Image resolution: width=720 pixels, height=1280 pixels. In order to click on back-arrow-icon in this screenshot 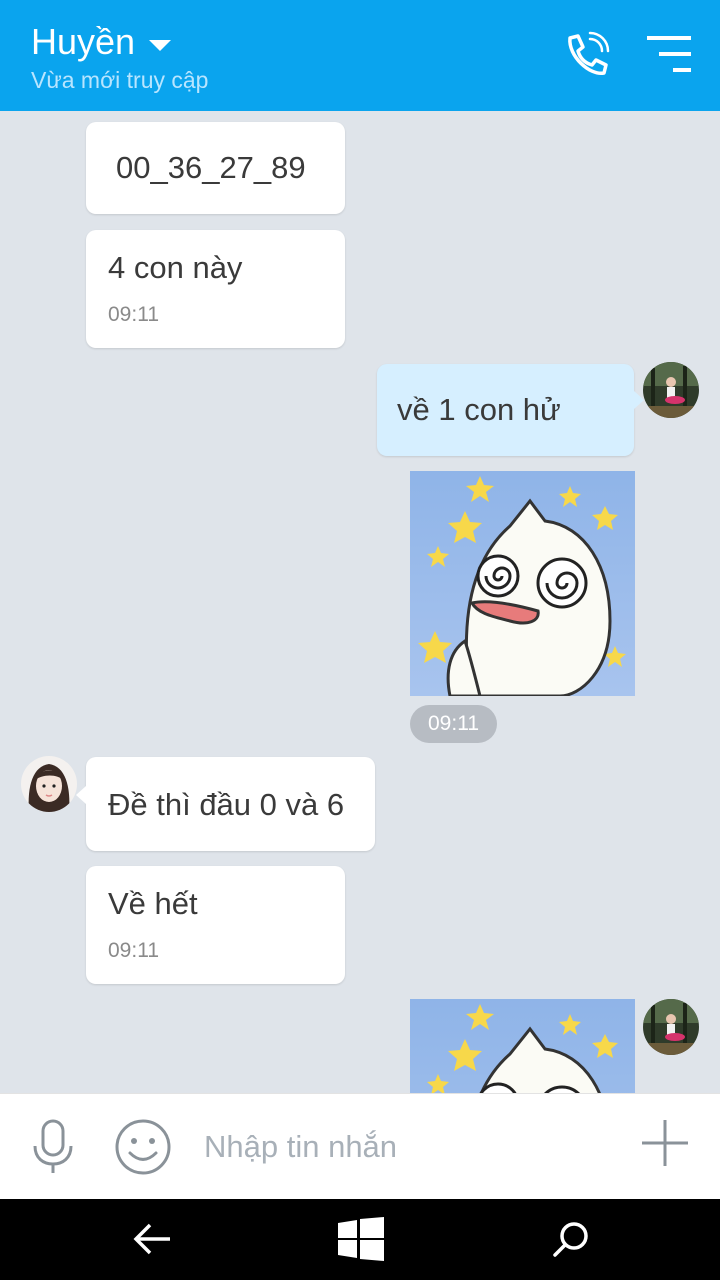, I will do `click(152, 1239)`.